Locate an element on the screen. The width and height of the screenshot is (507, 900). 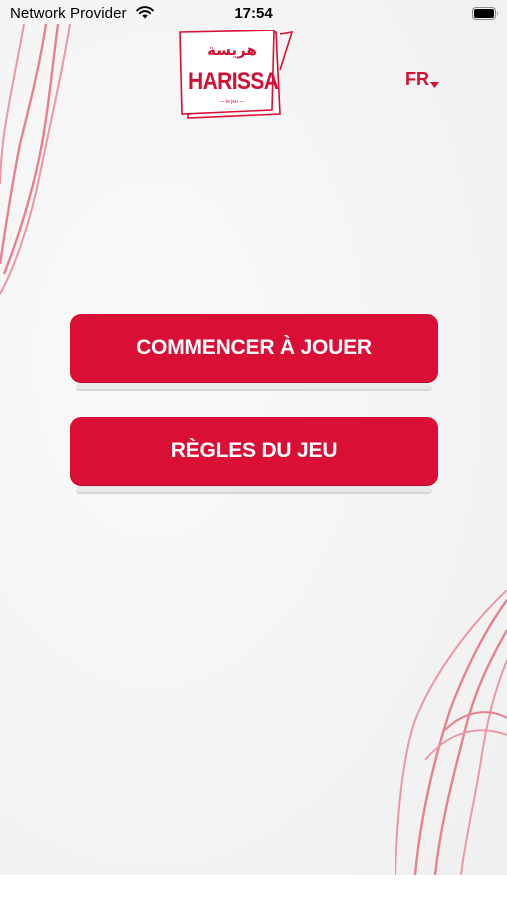
language-selector: FR is located at coordinates (422, 79).